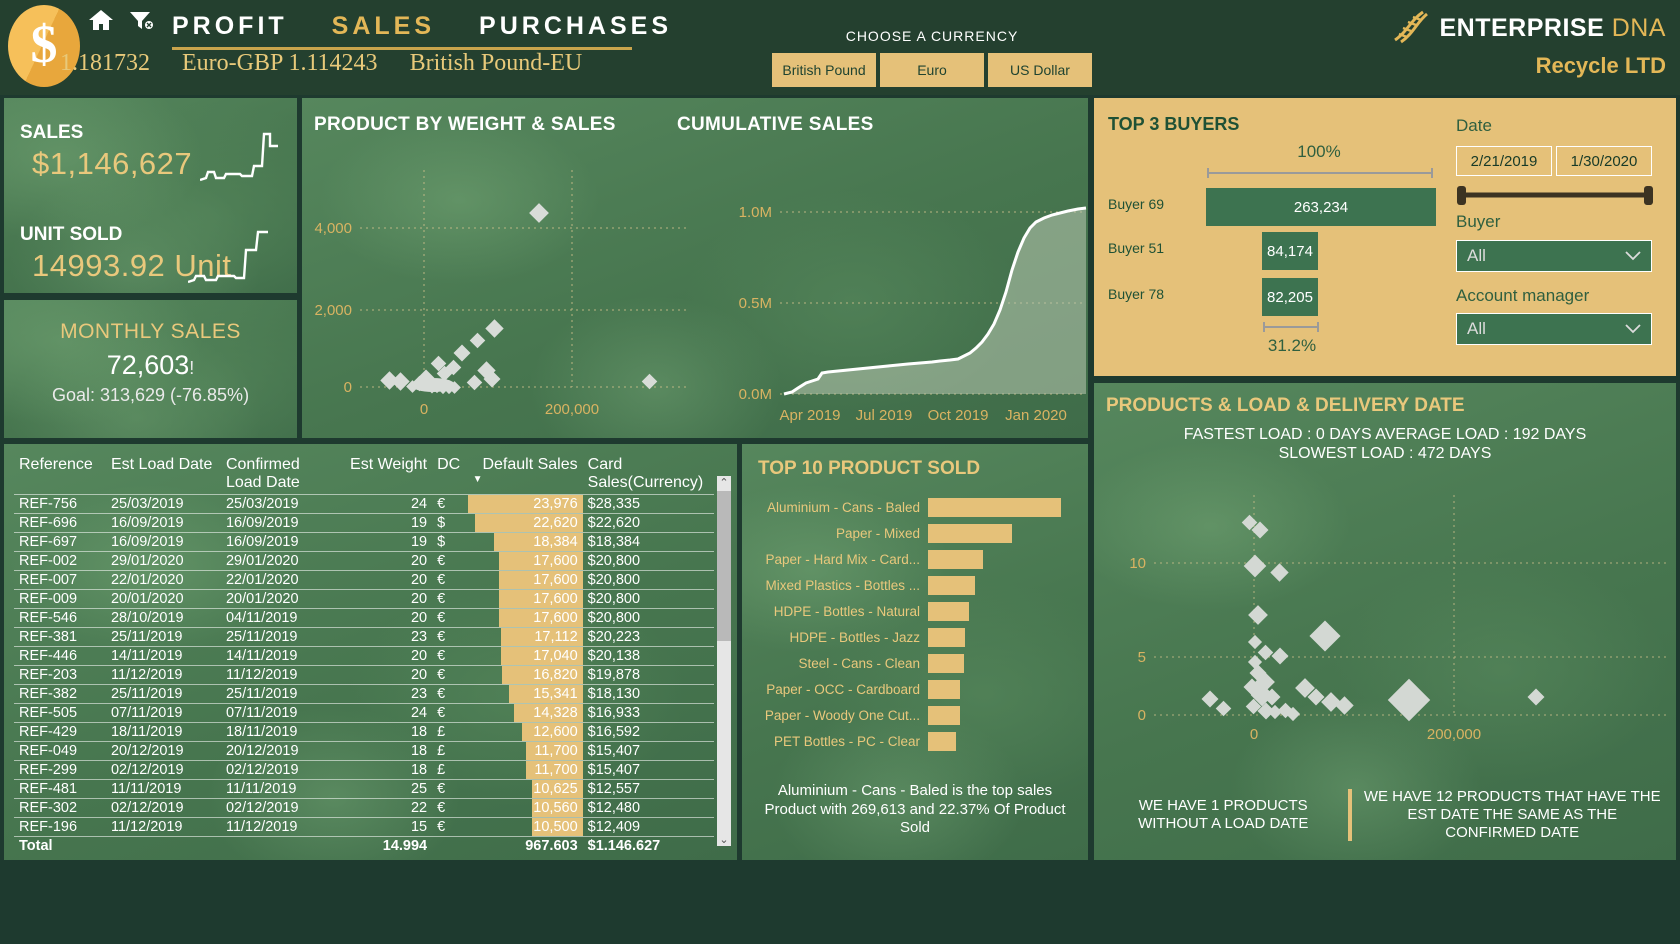  I want to click on funnel-bar-buyer-78: 82,205, so click(1290, 297).